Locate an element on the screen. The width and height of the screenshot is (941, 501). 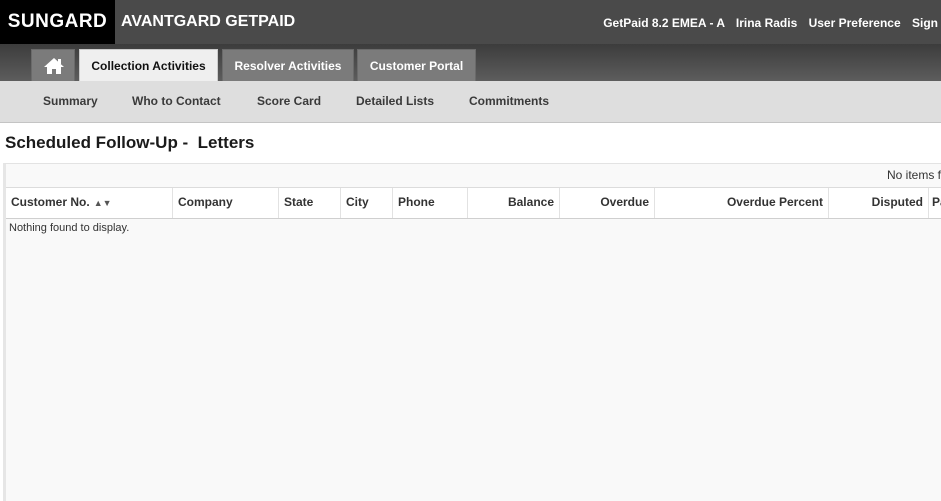
column-state: State is located at coordinates (310, 203).